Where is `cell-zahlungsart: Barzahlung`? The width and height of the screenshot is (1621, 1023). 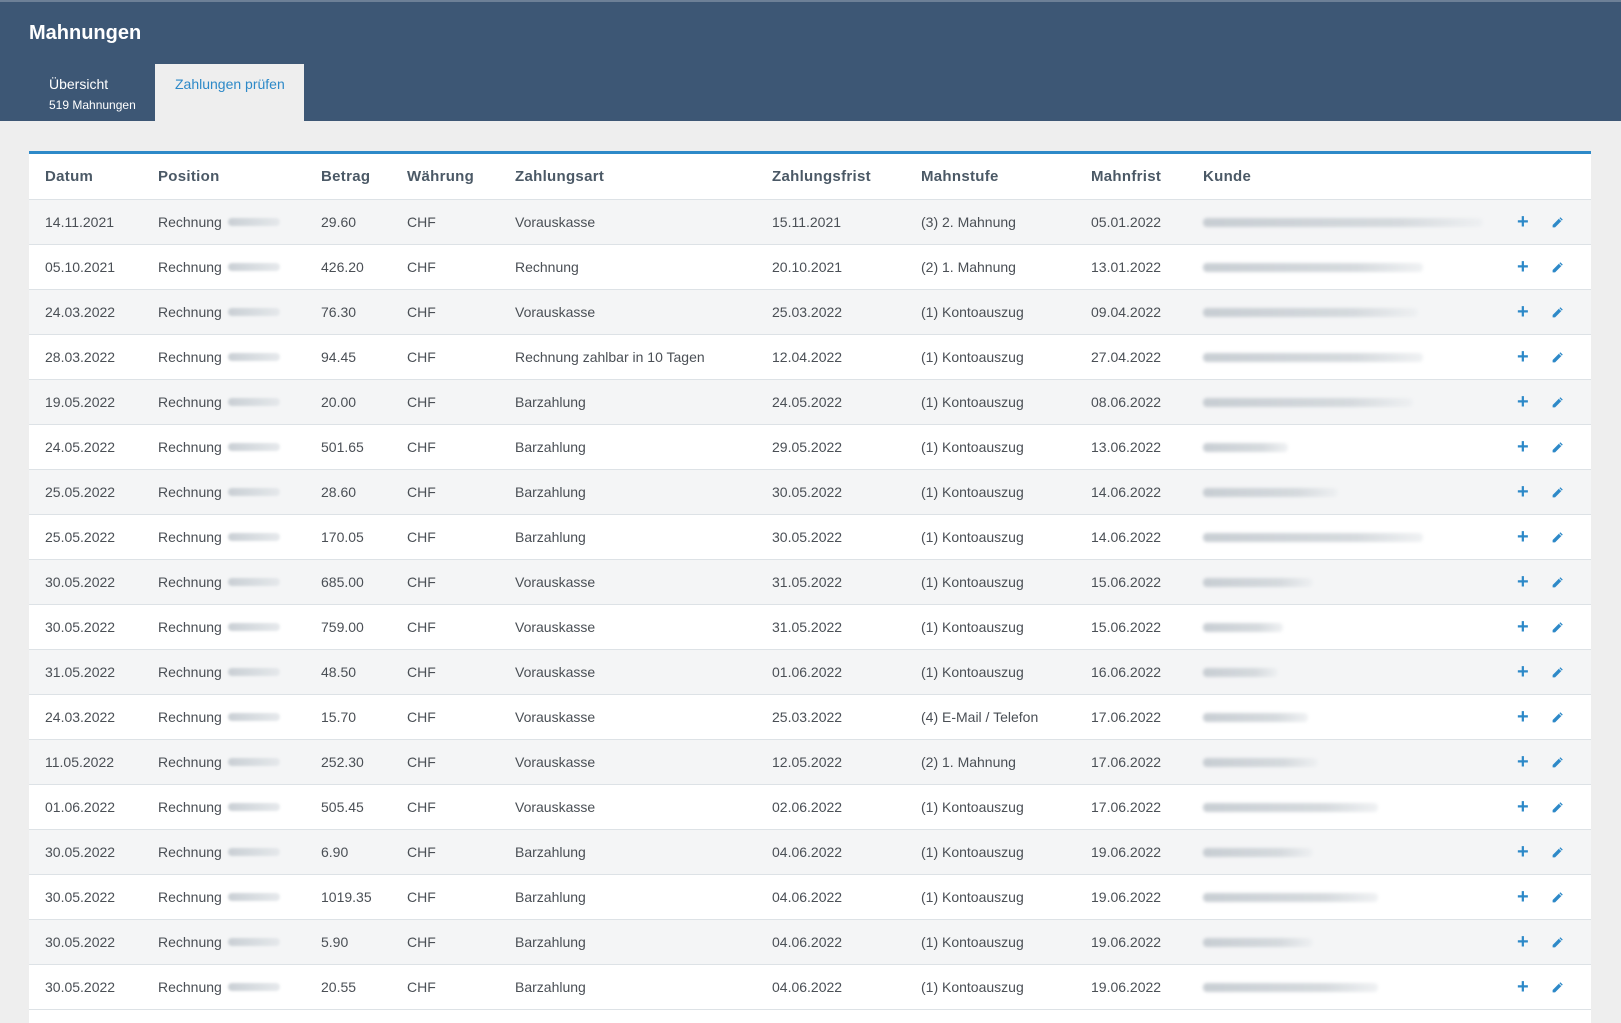
cell-zahlungsart: Barzahlung is located at coordinates (550, 897).